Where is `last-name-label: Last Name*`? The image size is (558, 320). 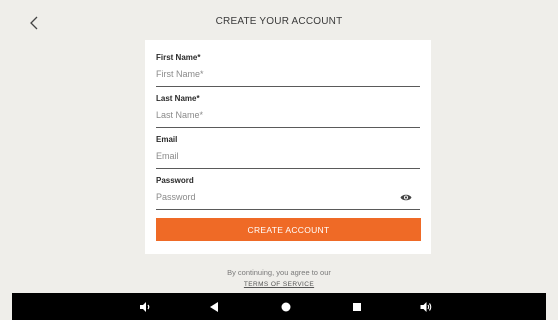
last-name-label: Last Name* is located at coordinates (178, 98).